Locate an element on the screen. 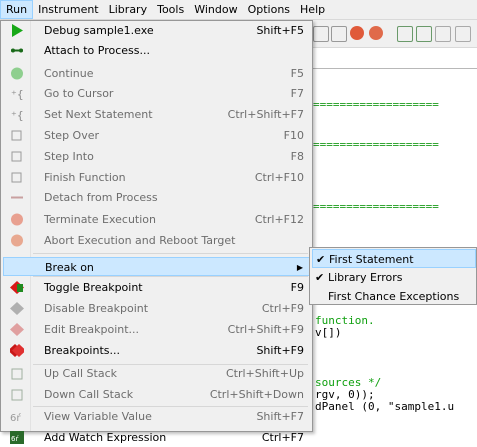 This screenshot has width=477, height=447. first-chance-exceptions-menu-item: First Chance Exceptions is located at coordinates (394, 296).